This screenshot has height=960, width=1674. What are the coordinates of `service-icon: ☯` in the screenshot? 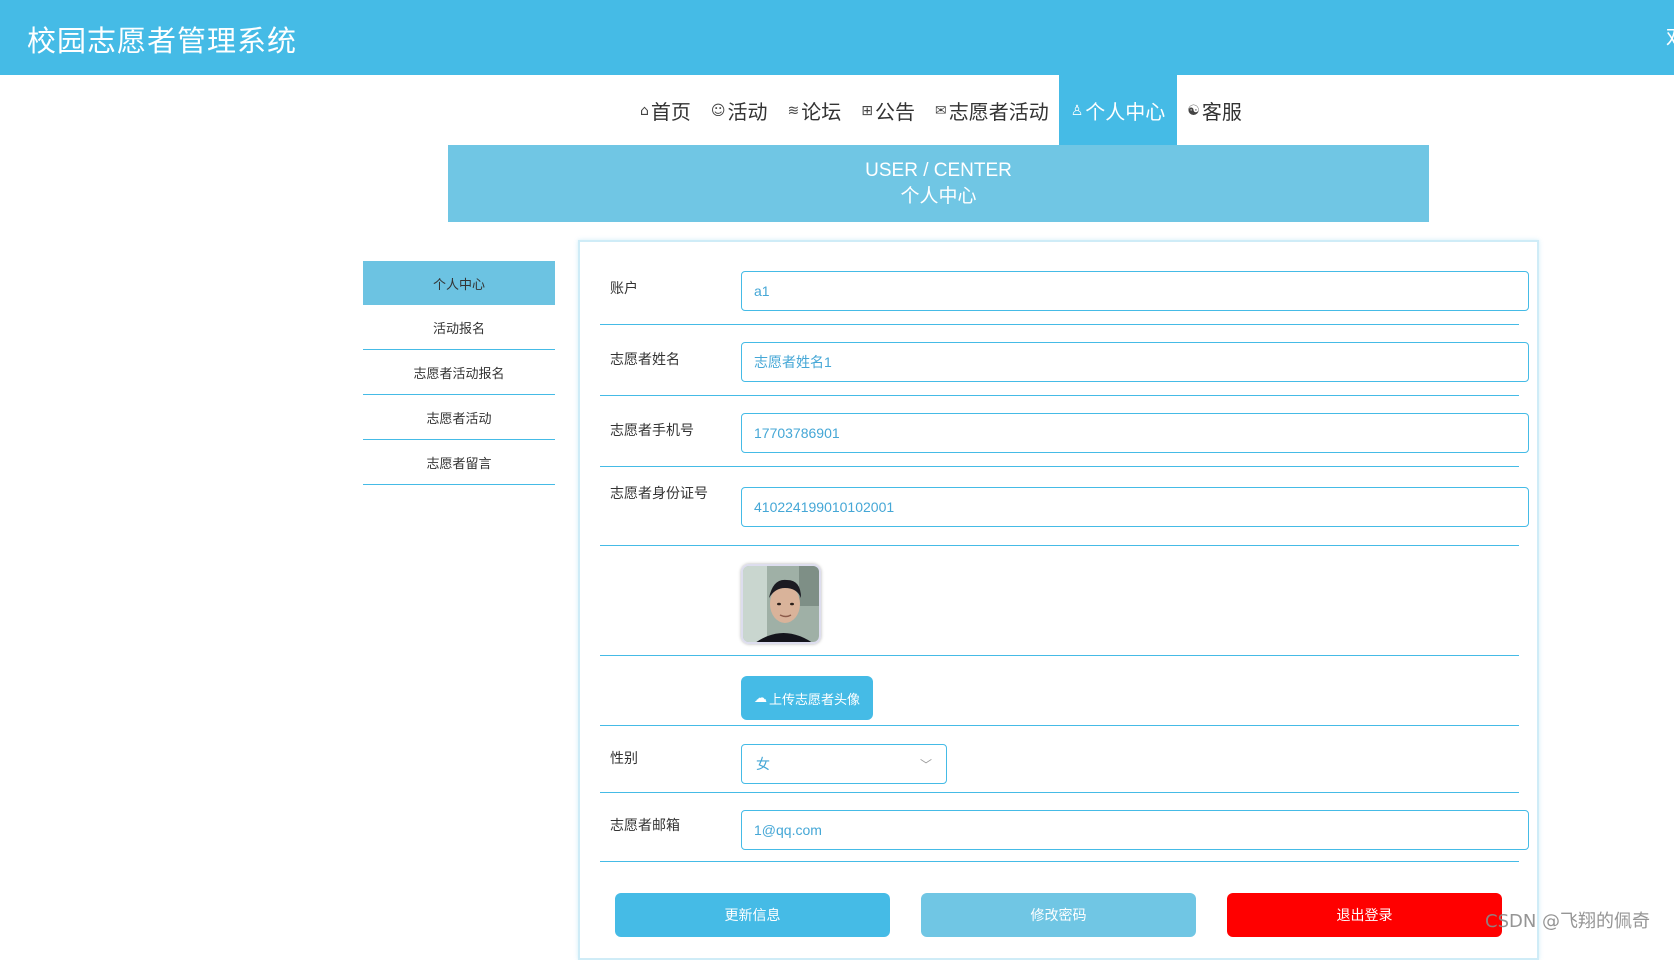 It's located at (1193, 110).